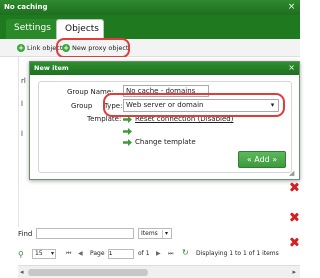  Describe the element at coordinates (150, 7) in the screenshot. I see `dialog-titlebar: No caching ×` at that location.